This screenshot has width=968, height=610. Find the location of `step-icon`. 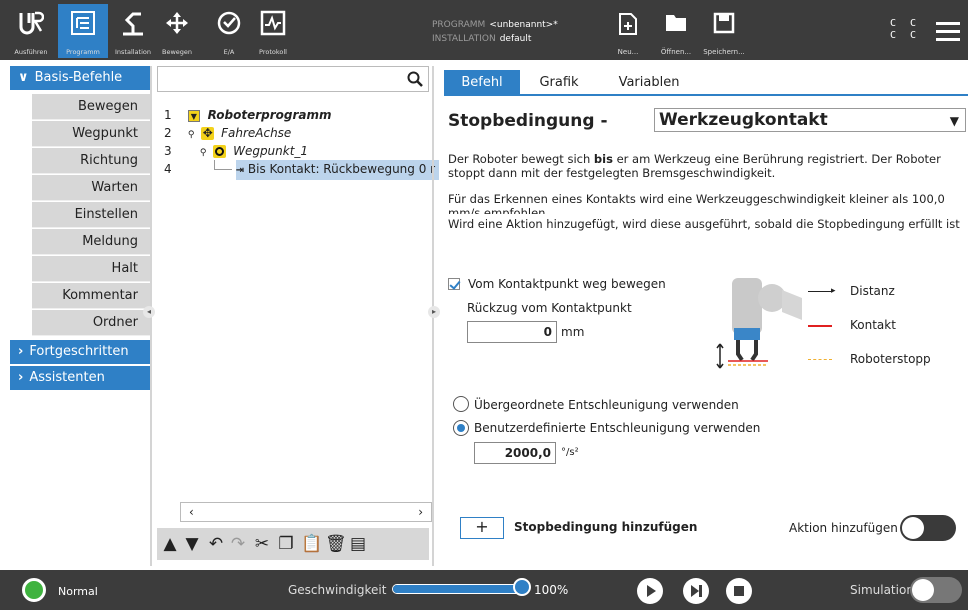

step-icon is located at coordinates (696, 591).